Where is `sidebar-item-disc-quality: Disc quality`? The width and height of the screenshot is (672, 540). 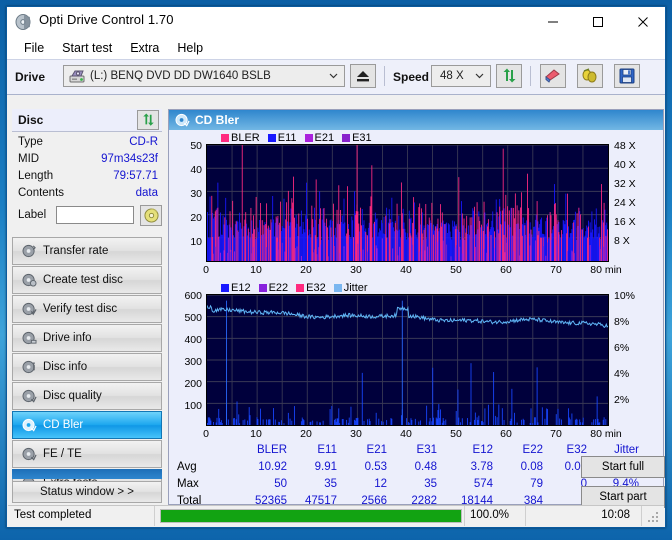
sidebar-item-disc-quality: Disc quality is located at coordinates (87, 396).